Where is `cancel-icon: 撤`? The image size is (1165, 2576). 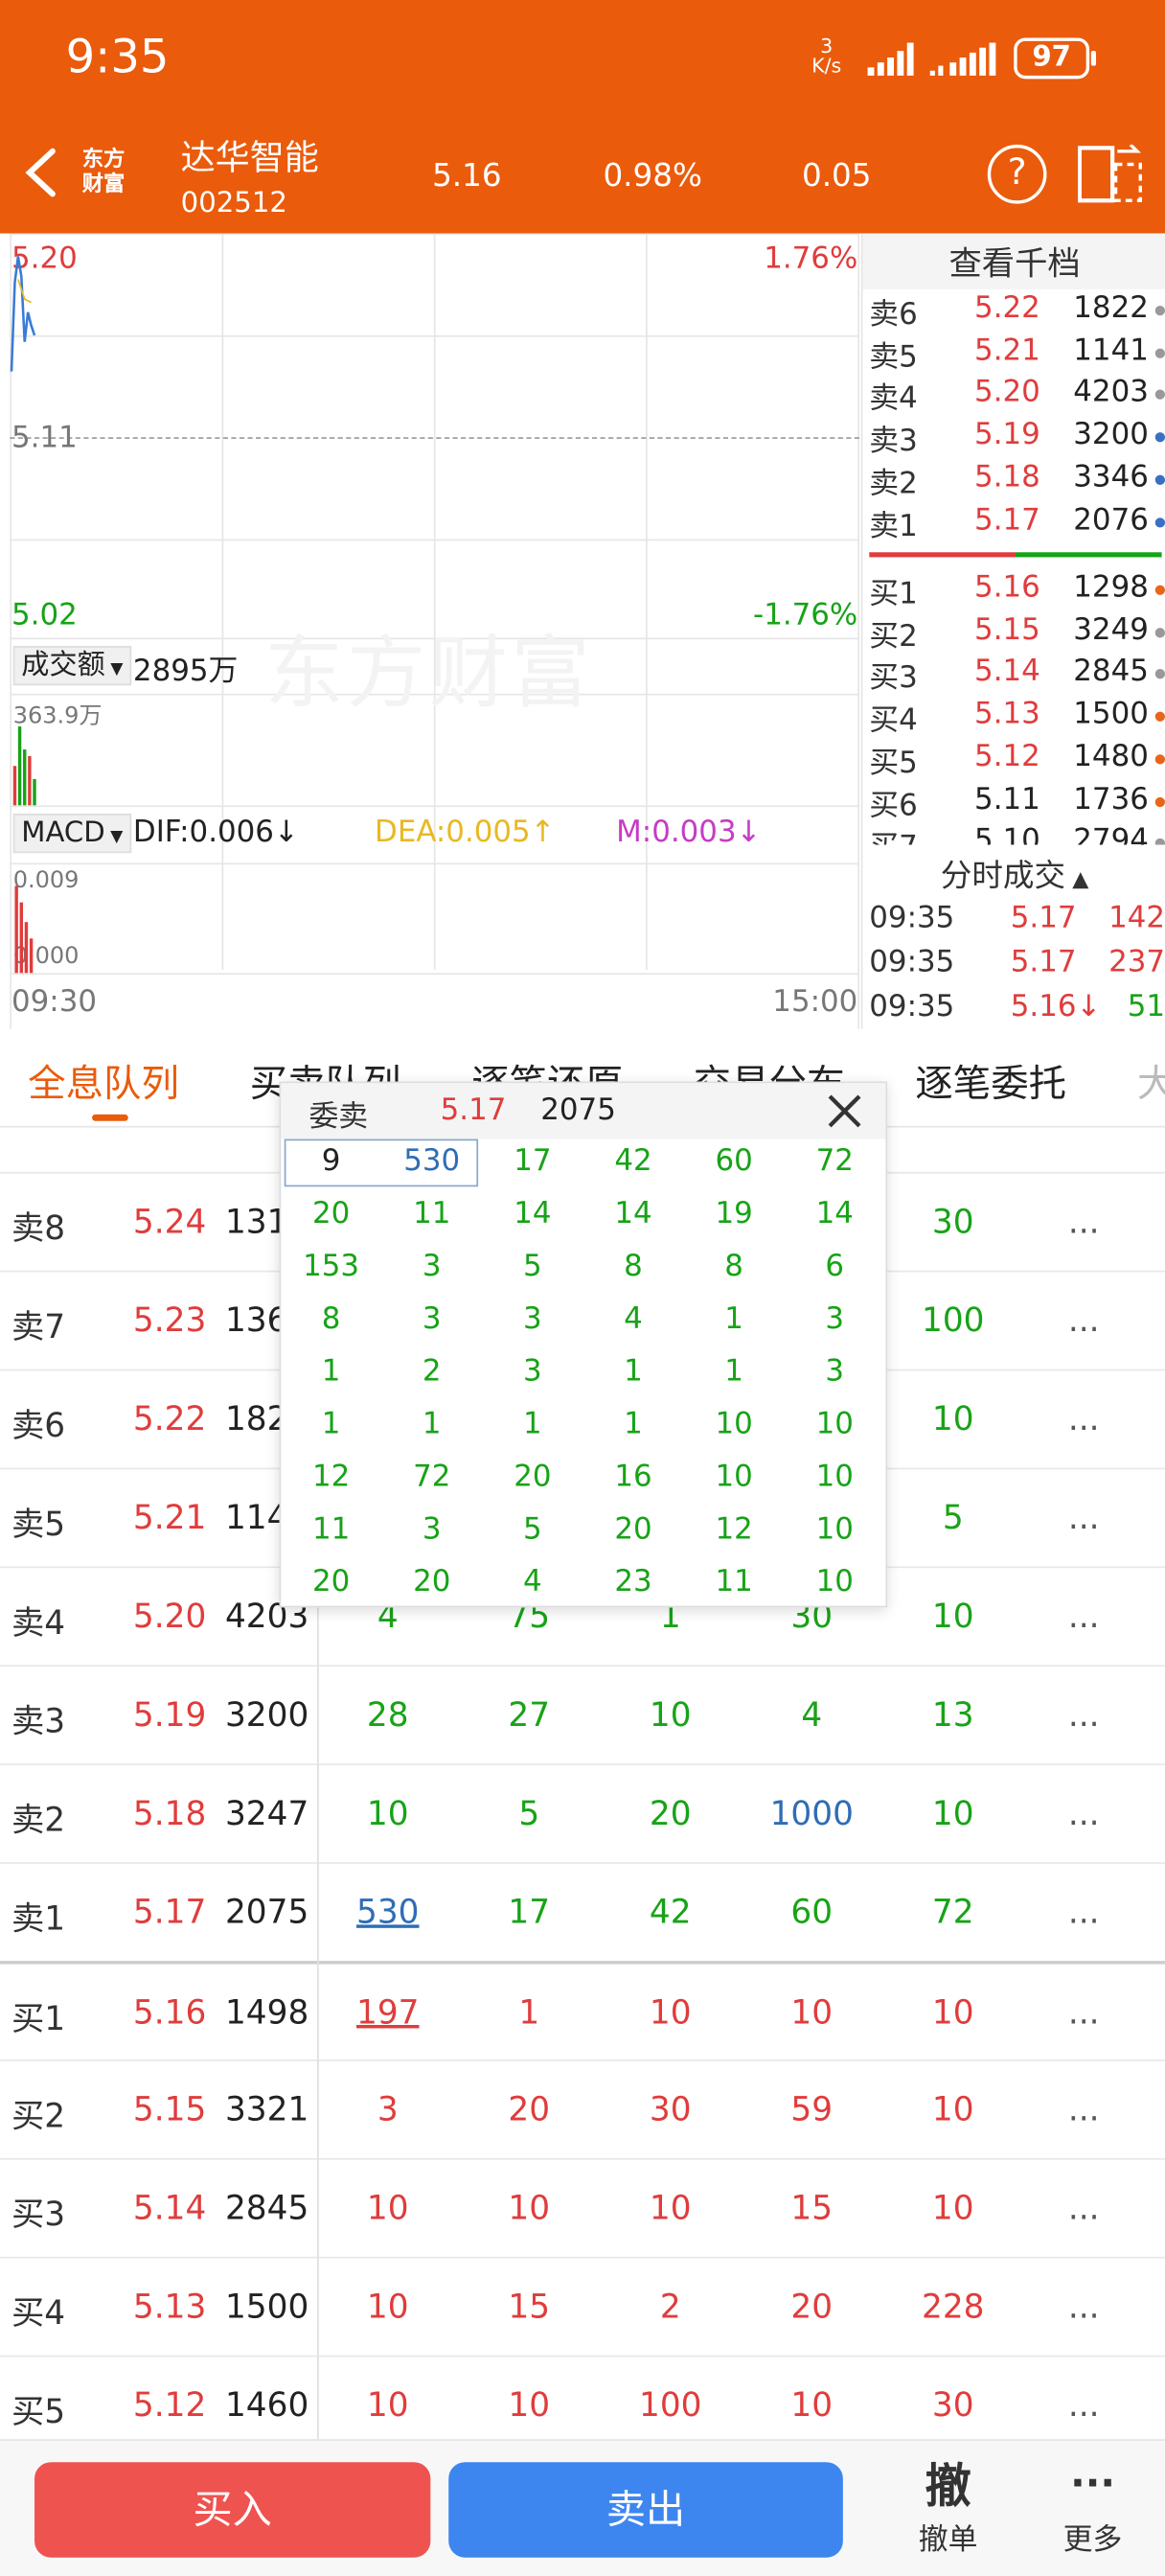 cancel-icon: 撤 is located at coordinates (948, 2486).